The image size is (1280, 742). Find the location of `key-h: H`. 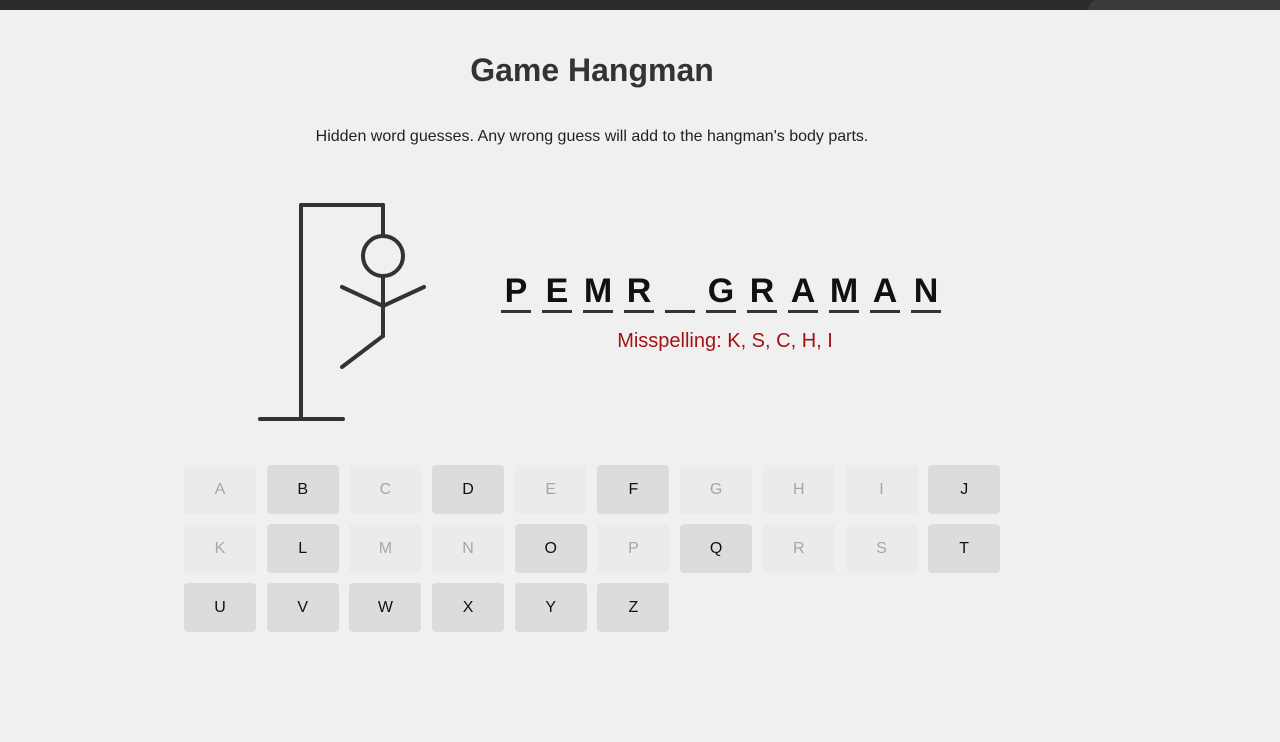

key-h: H is located at coordinates (798, 489).